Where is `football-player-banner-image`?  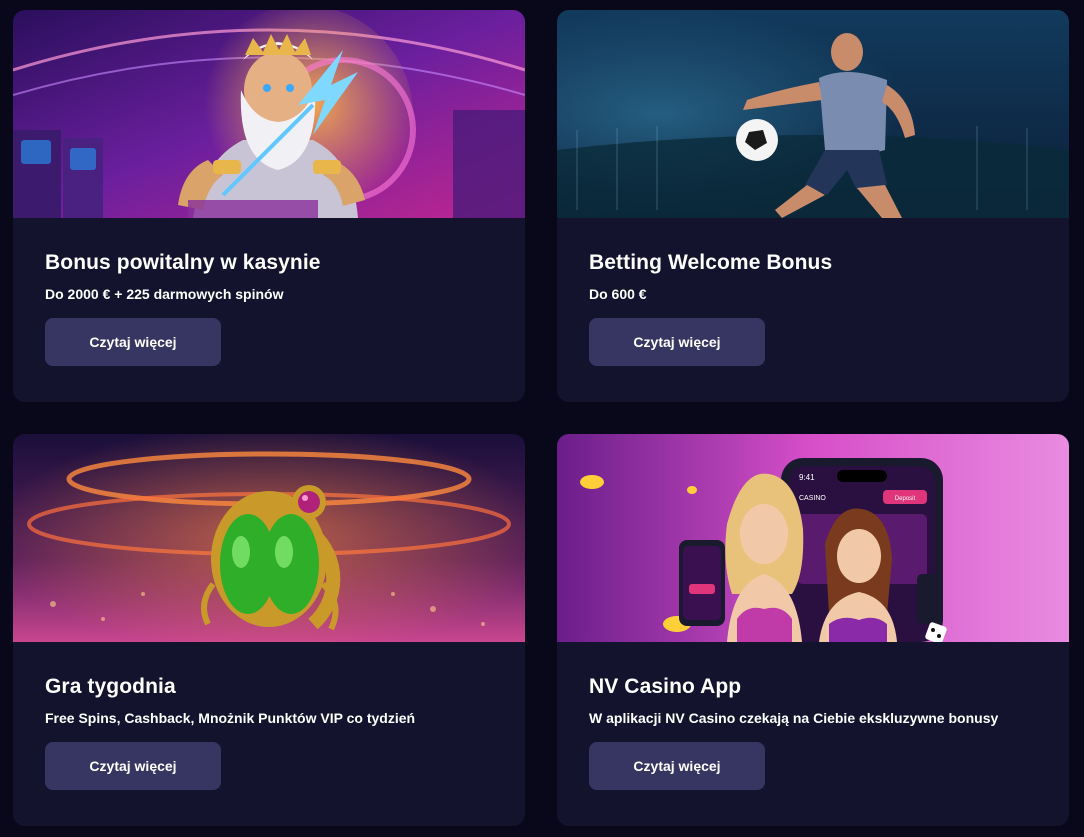 football-player-banner-image is located at coordinates (813, 114).